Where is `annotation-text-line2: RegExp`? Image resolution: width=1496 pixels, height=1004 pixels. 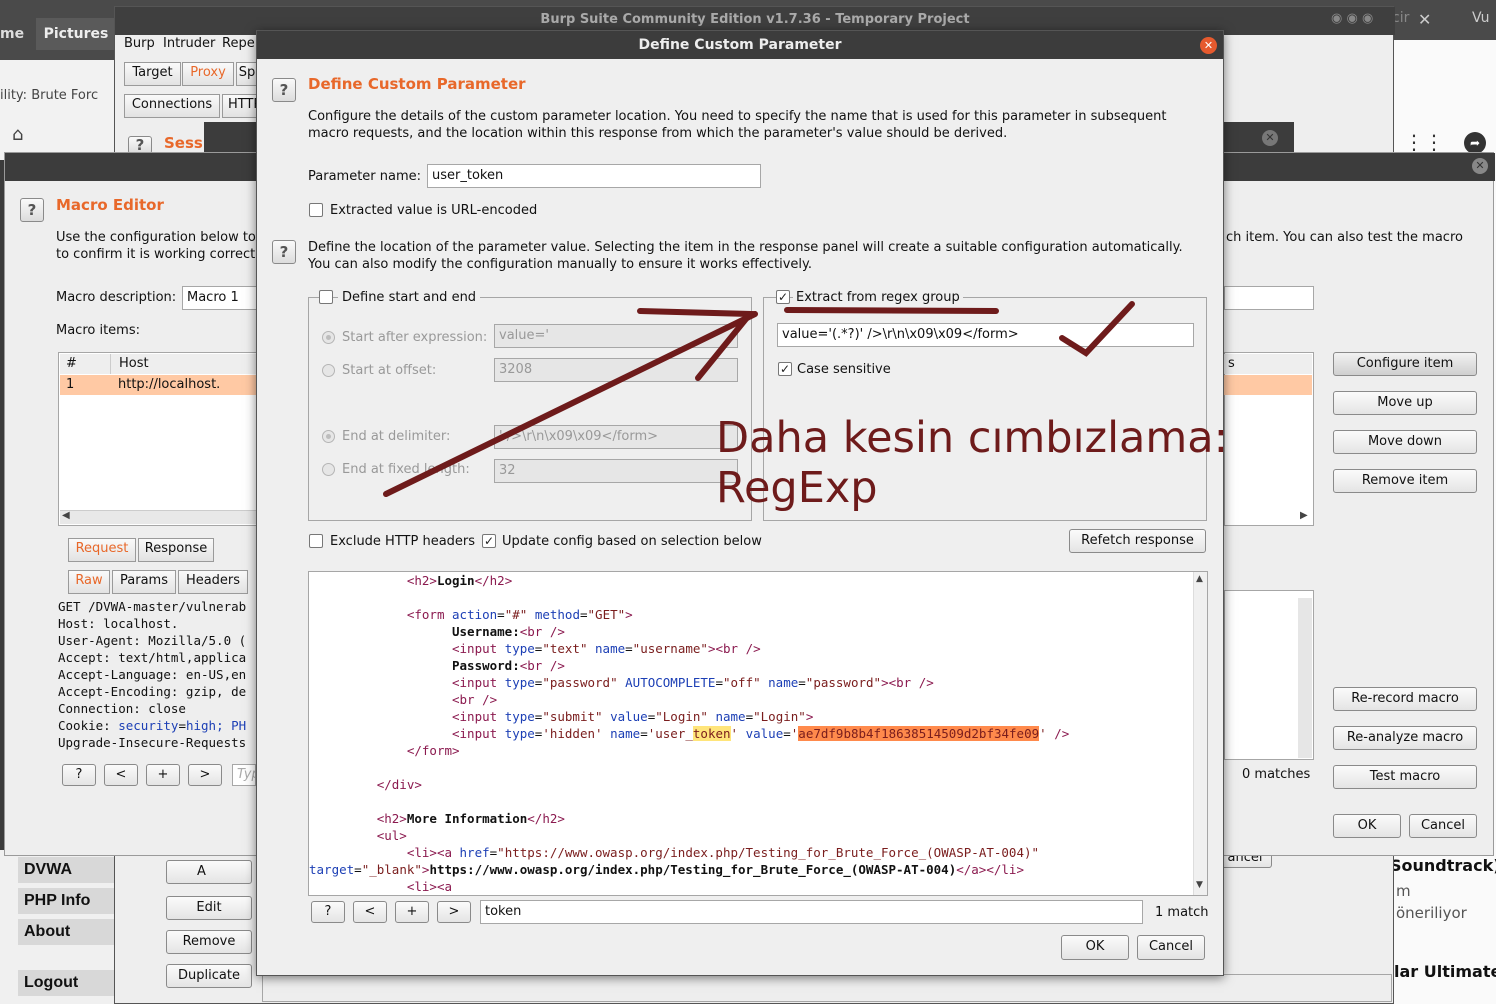
annotation-text-line2: RegExp is located at coordinates (797, 488).